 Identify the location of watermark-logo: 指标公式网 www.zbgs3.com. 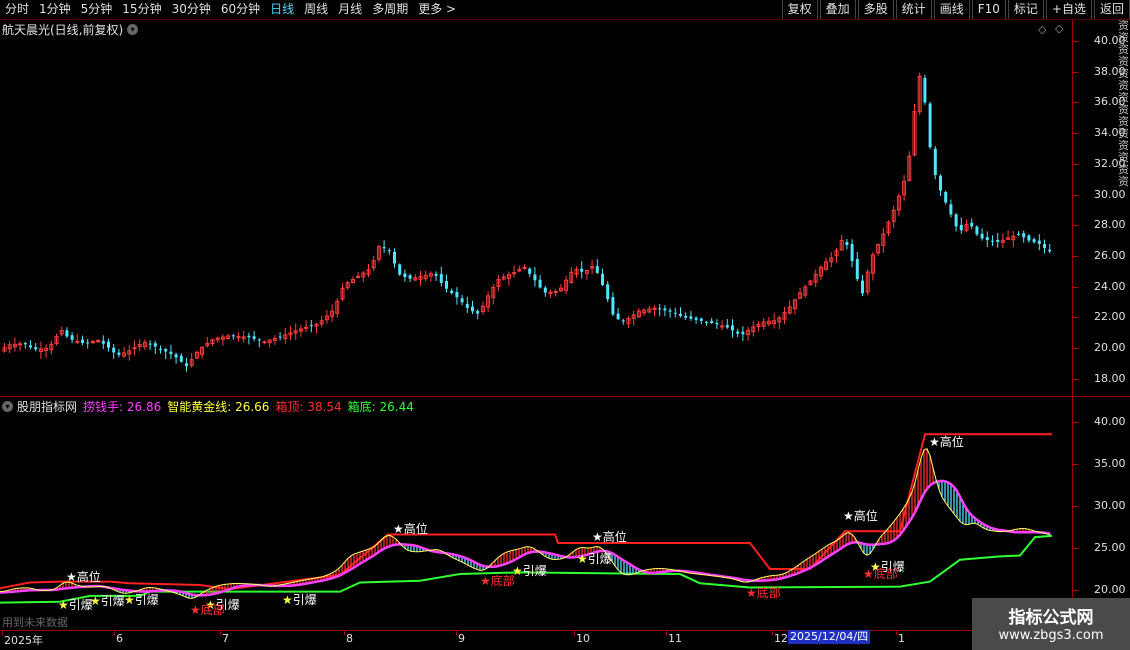
(1051, 624).